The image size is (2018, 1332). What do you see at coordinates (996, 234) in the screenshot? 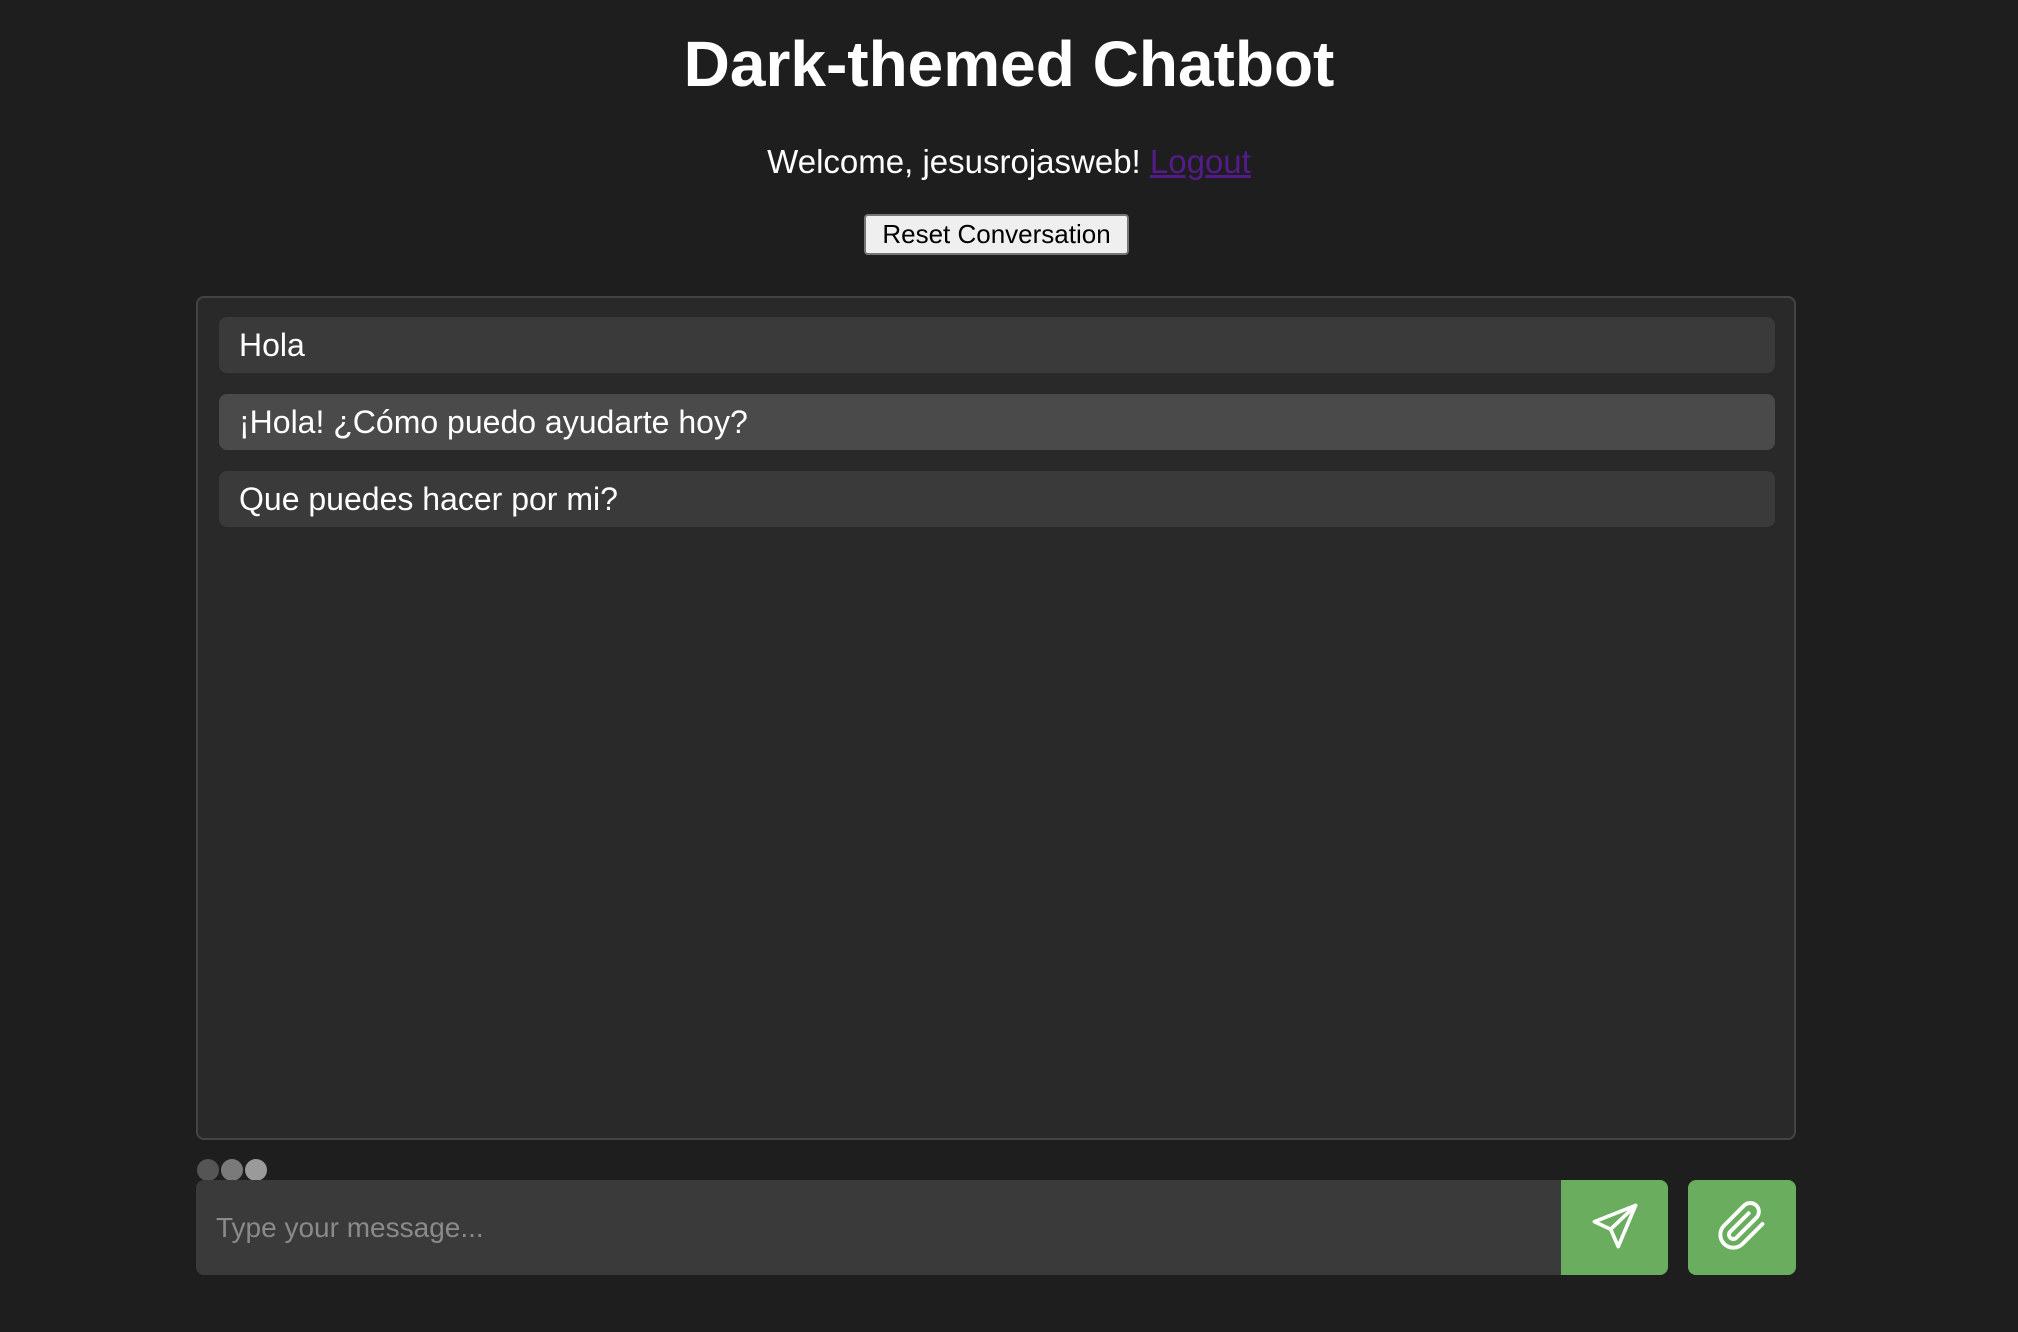
I see `reset-conversation-button: Reset Conversation` at bounding box center [996, 234].